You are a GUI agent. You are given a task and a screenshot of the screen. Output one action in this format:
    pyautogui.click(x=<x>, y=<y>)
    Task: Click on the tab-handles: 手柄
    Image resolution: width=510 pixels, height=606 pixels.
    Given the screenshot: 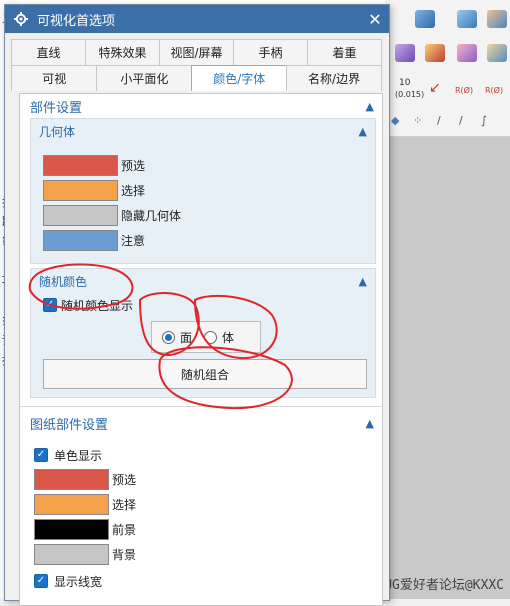 What is the action you would take?
    pyautogui.click(x=270, y=52)
    